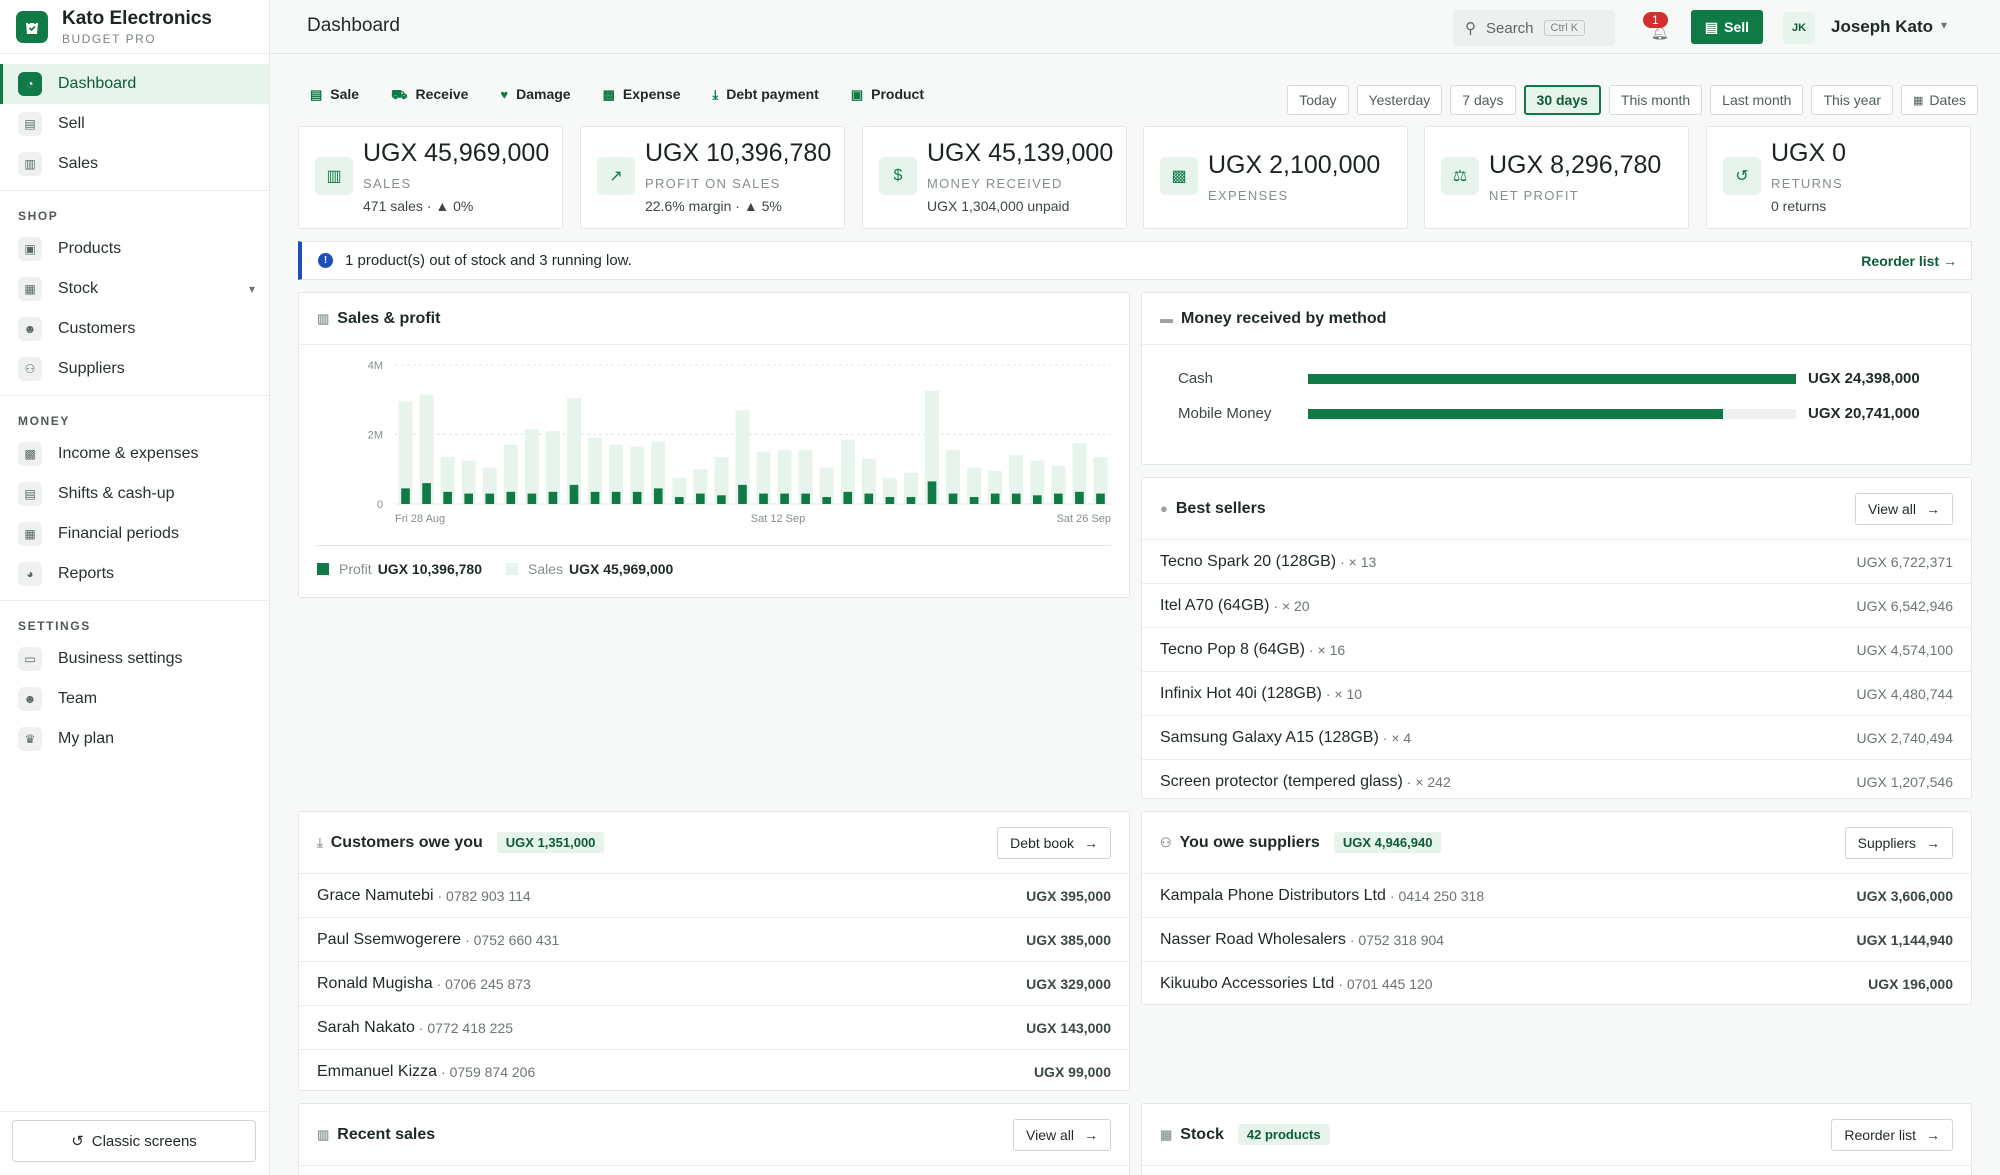  Describe the element at coordinates (1556, 606) in the screenshot. I see `list-item: Itel A70 (64GB) · × 20 UGX 6,542,946` at that location.